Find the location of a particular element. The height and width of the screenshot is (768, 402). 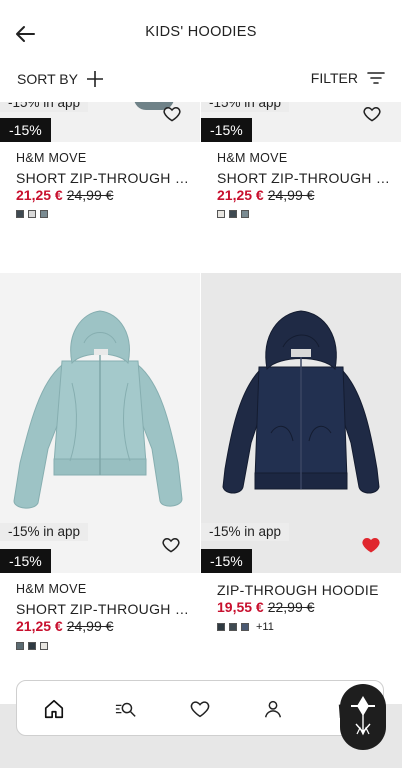

filter-label: FILTER is located at coordinates (334, 78).